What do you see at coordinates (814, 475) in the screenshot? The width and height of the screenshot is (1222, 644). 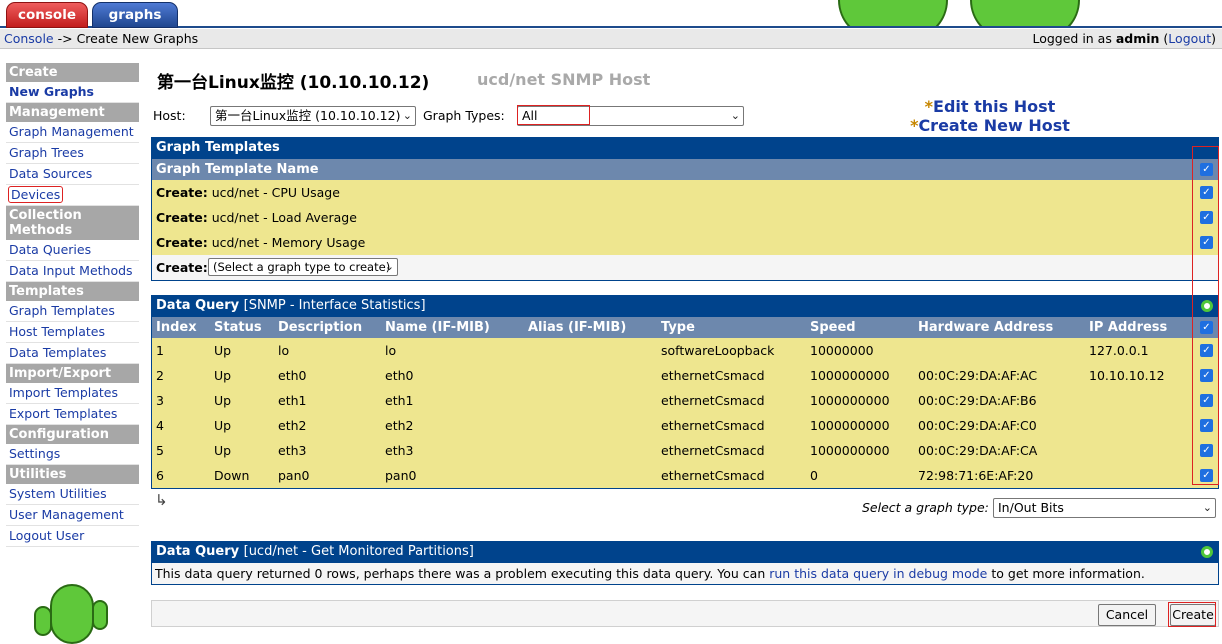 I see `cell-speed: 0` at bounding box center [814, 475].